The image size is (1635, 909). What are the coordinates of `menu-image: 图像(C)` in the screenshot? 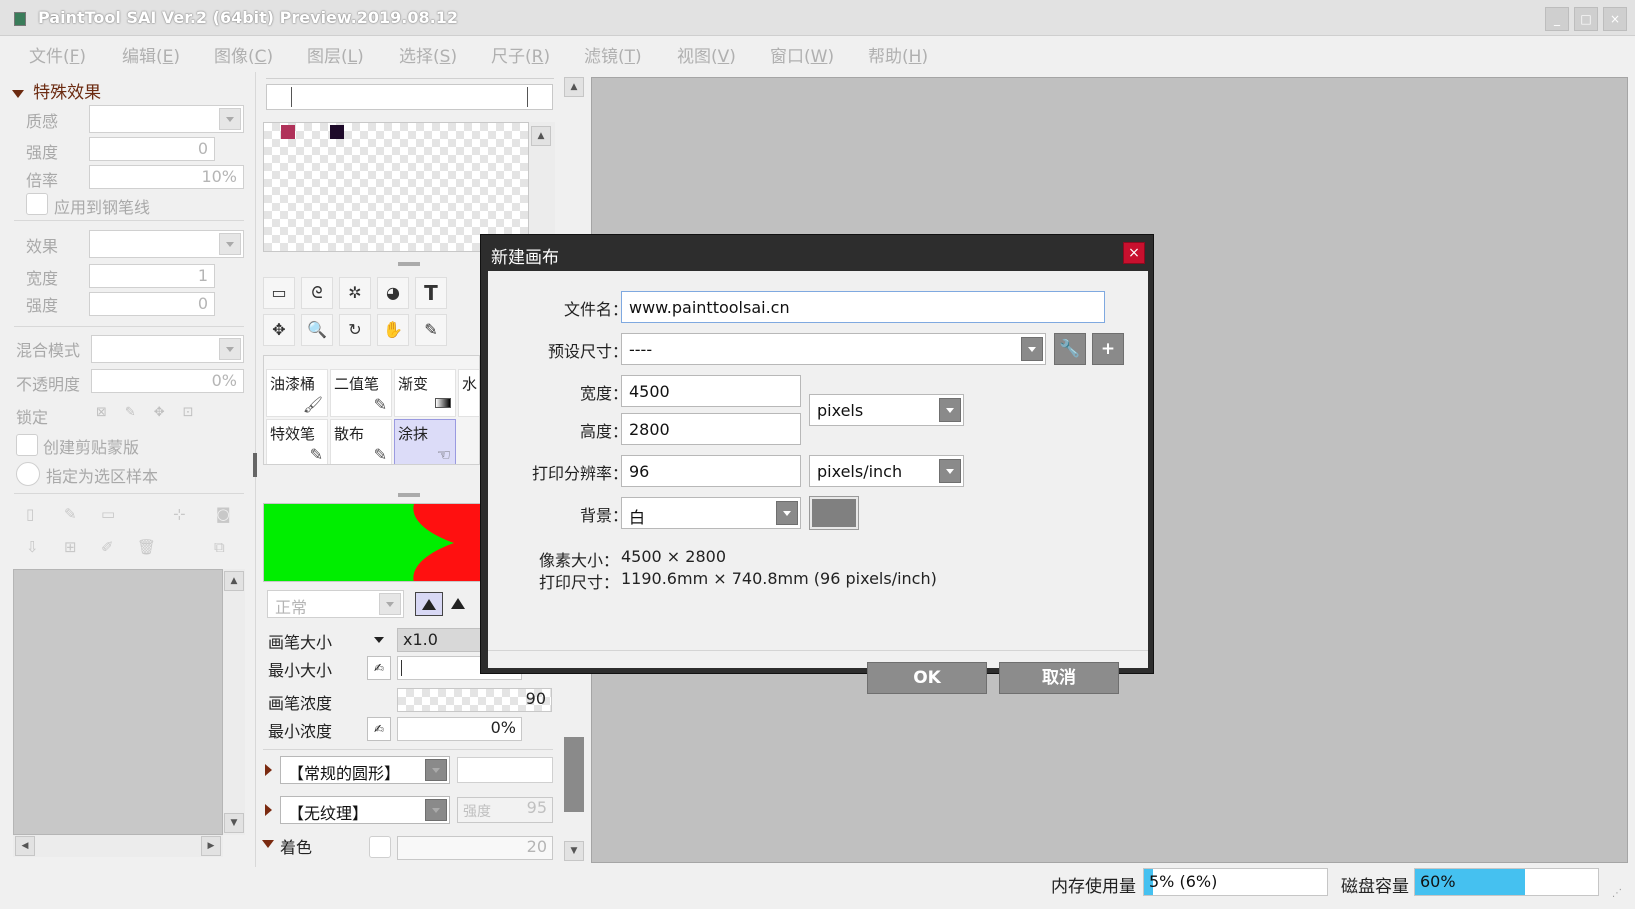 It's located at (243, 54).